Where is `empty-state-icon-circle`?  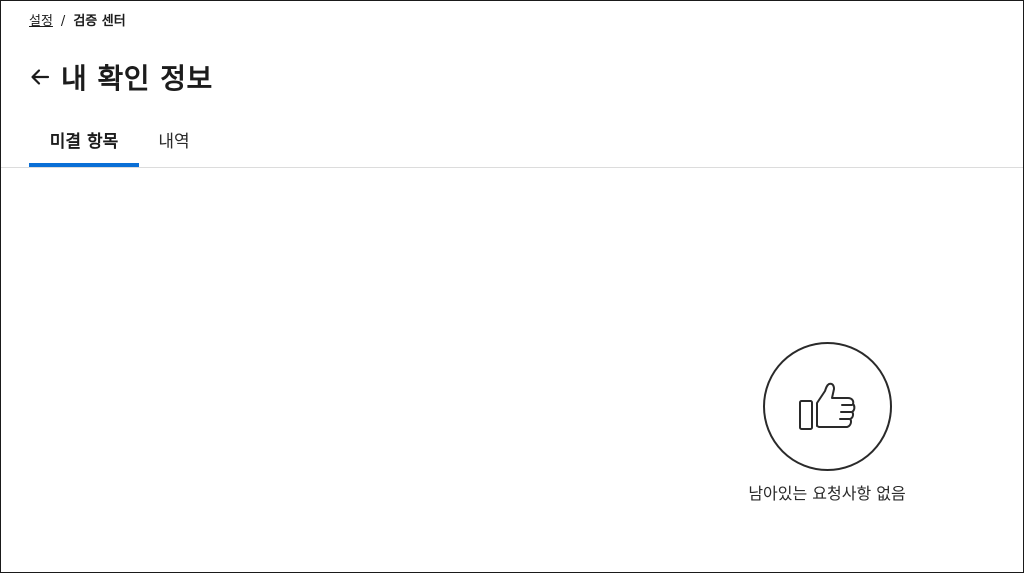 empty-state-icon-circle is located at coordinates (827, 406).